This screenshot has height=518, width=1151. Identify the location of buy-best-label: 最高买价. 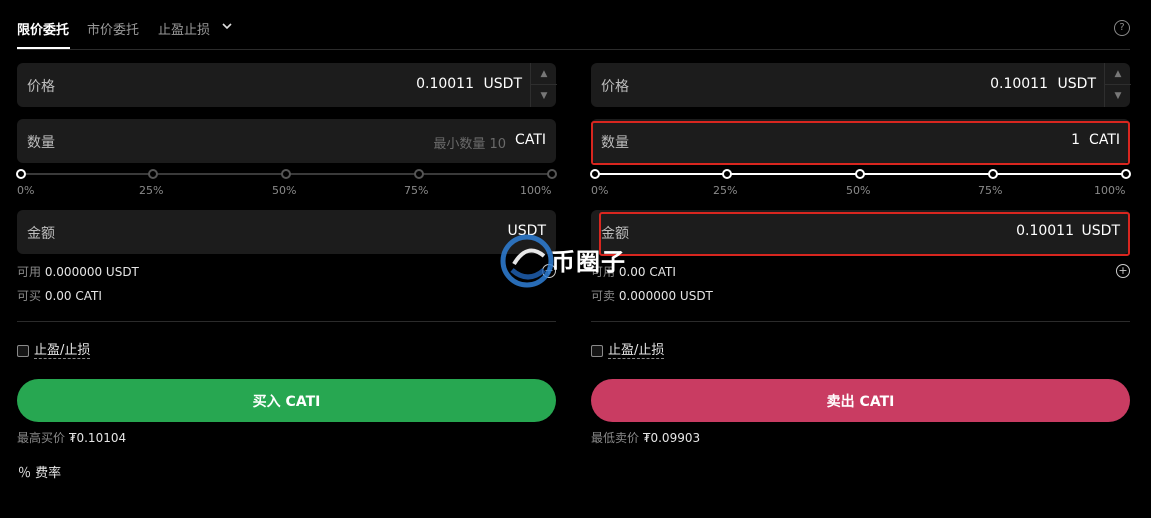
(41, 438).